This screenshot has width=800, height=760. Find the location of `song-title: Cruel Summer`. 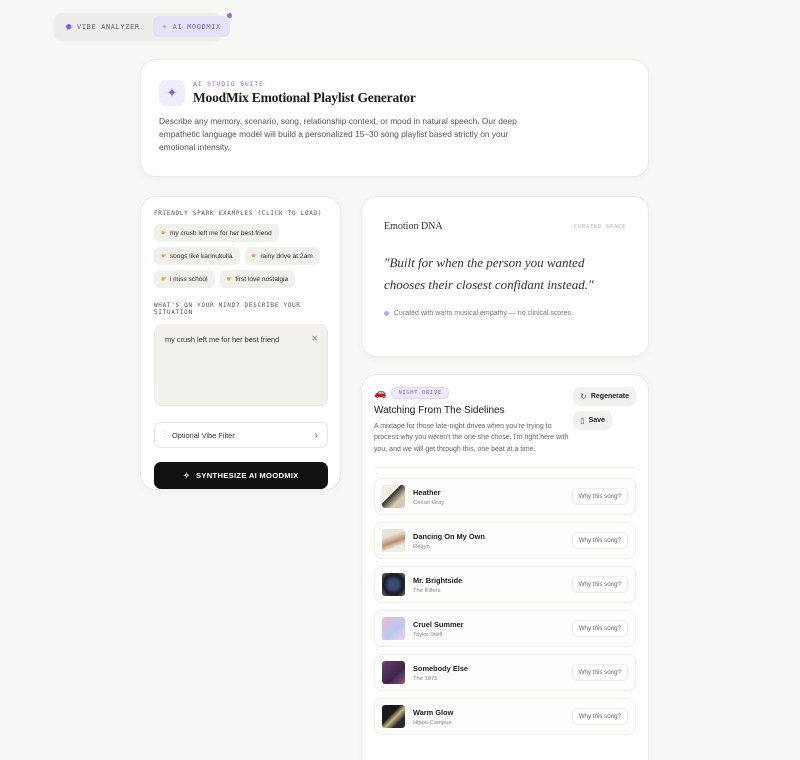

song-title: Cruel Summer is located at coordinates (438, 624).